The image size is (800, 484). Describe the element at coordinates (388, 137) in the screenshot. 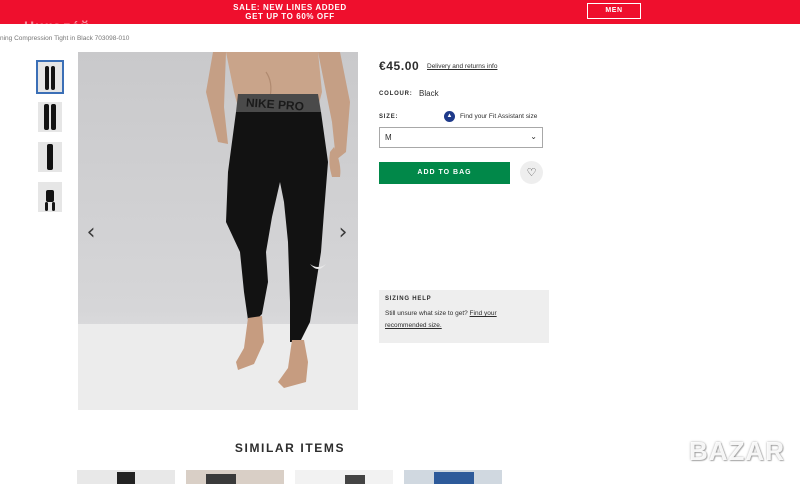

I see `size-selected-value: M` at that location.